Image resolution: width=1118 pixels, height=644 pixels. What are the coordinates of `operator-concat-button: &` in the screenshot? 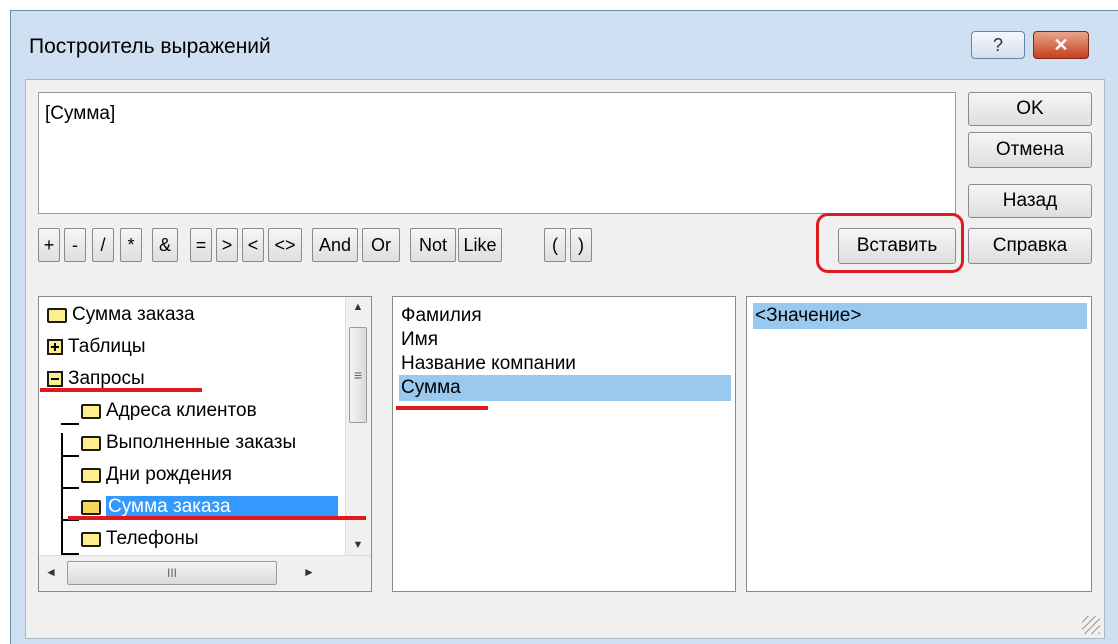 It's located at (165, 245).